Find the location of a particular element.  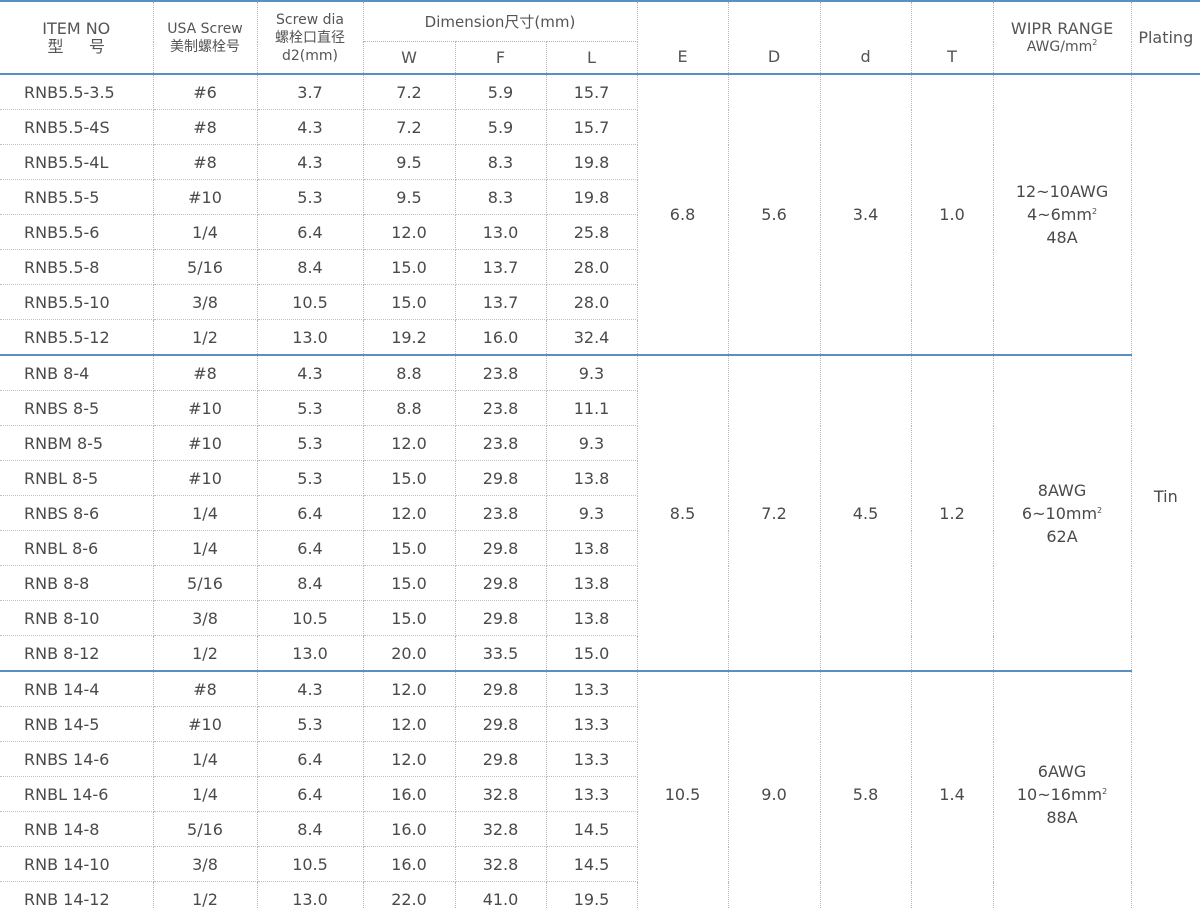

l-cell: 19.8 is located at coordinates (592, 197).